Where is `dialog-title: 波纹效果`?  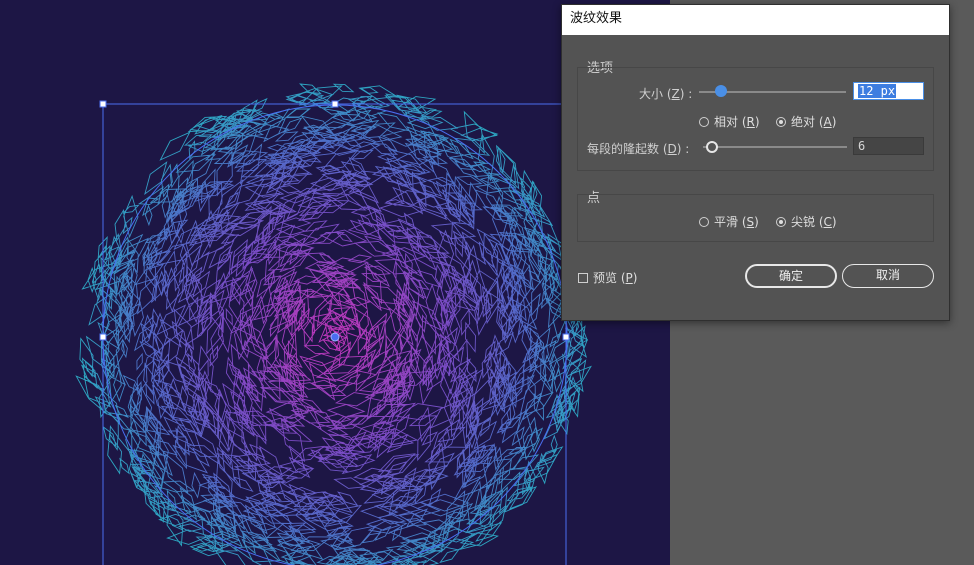
dialog-title: 波纹效果 is located at coordinates (755, 20).